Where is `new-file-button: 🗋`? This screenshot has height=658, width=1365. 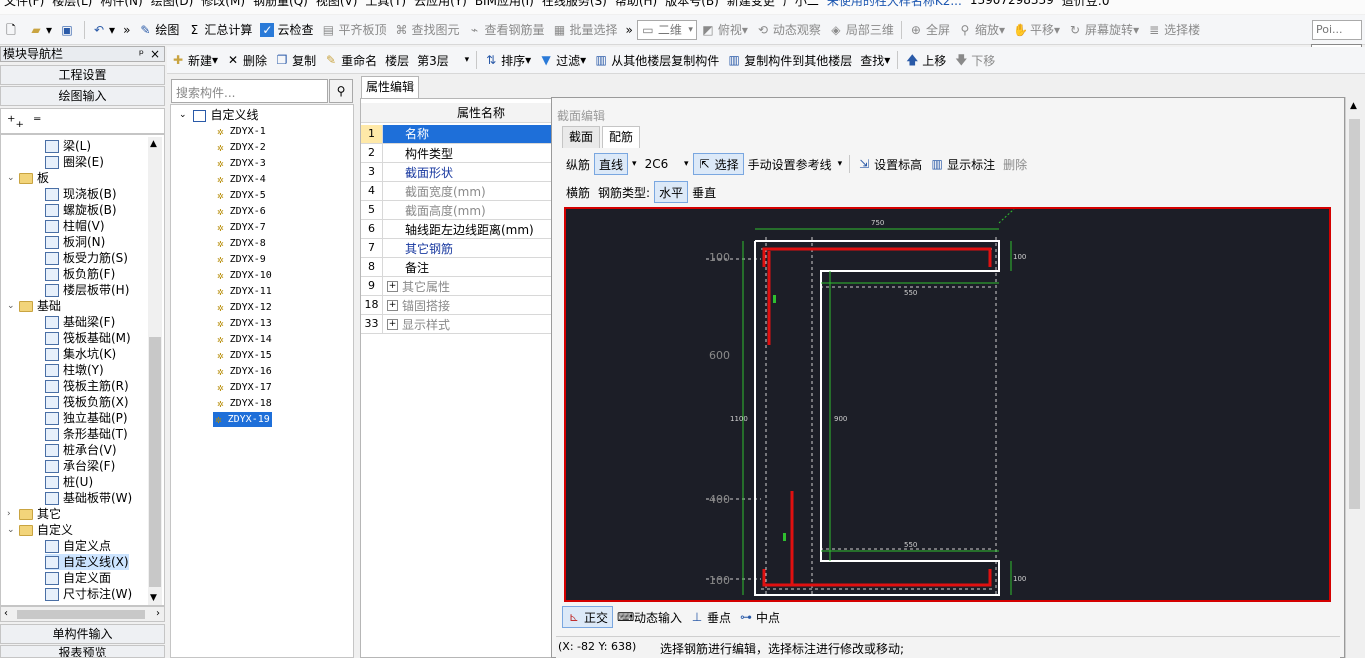
new-file-button: 🗋 is located at coordinates (12, 30).